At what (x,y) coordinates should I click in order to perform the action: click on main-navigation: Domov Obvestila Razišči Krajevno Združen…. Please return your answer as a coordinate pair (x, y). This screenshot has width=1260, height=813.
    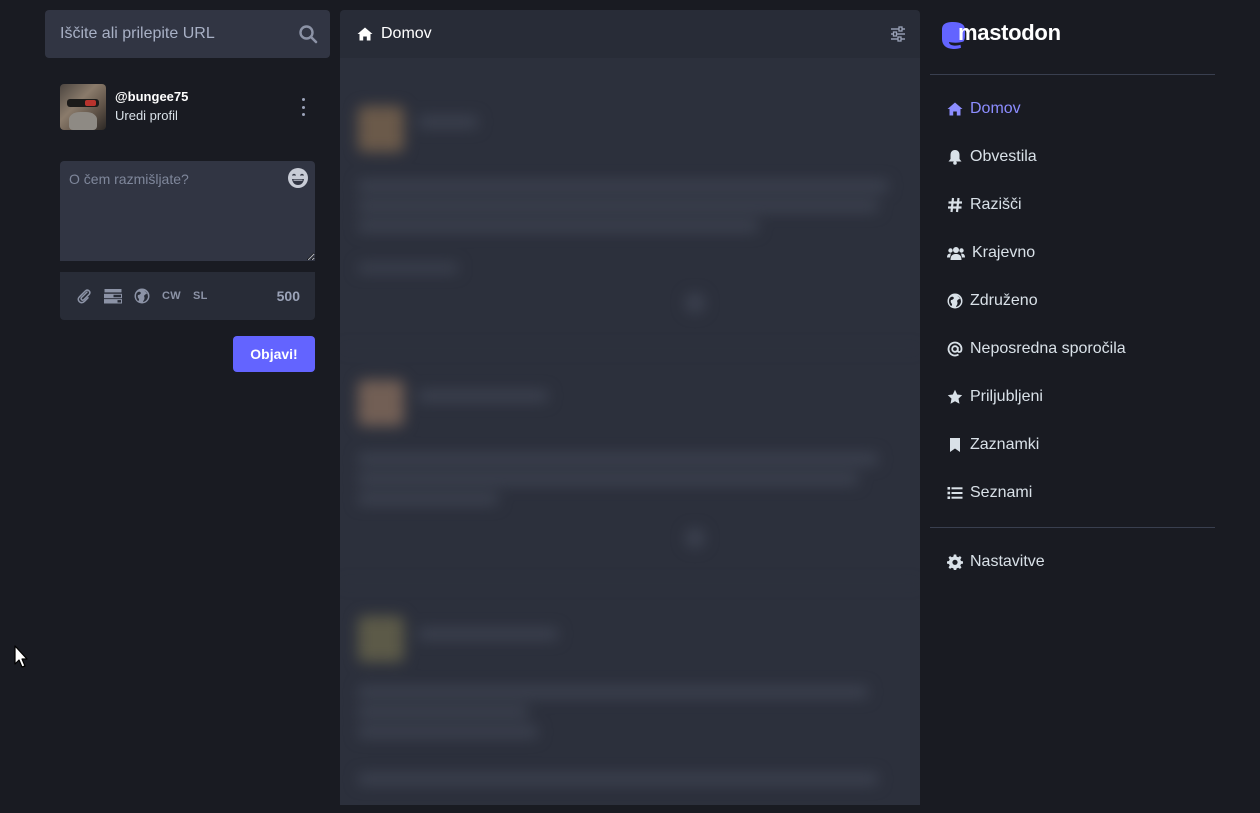
    Looking at the image, I should click on (1072, 301).